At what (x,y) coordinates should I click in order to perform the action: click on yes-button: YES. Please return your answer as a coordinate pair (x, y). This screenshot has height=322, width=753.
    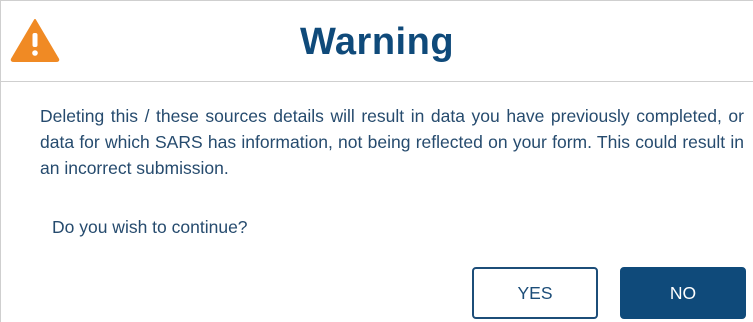
    Looking at the image, I should click on (535, 293).